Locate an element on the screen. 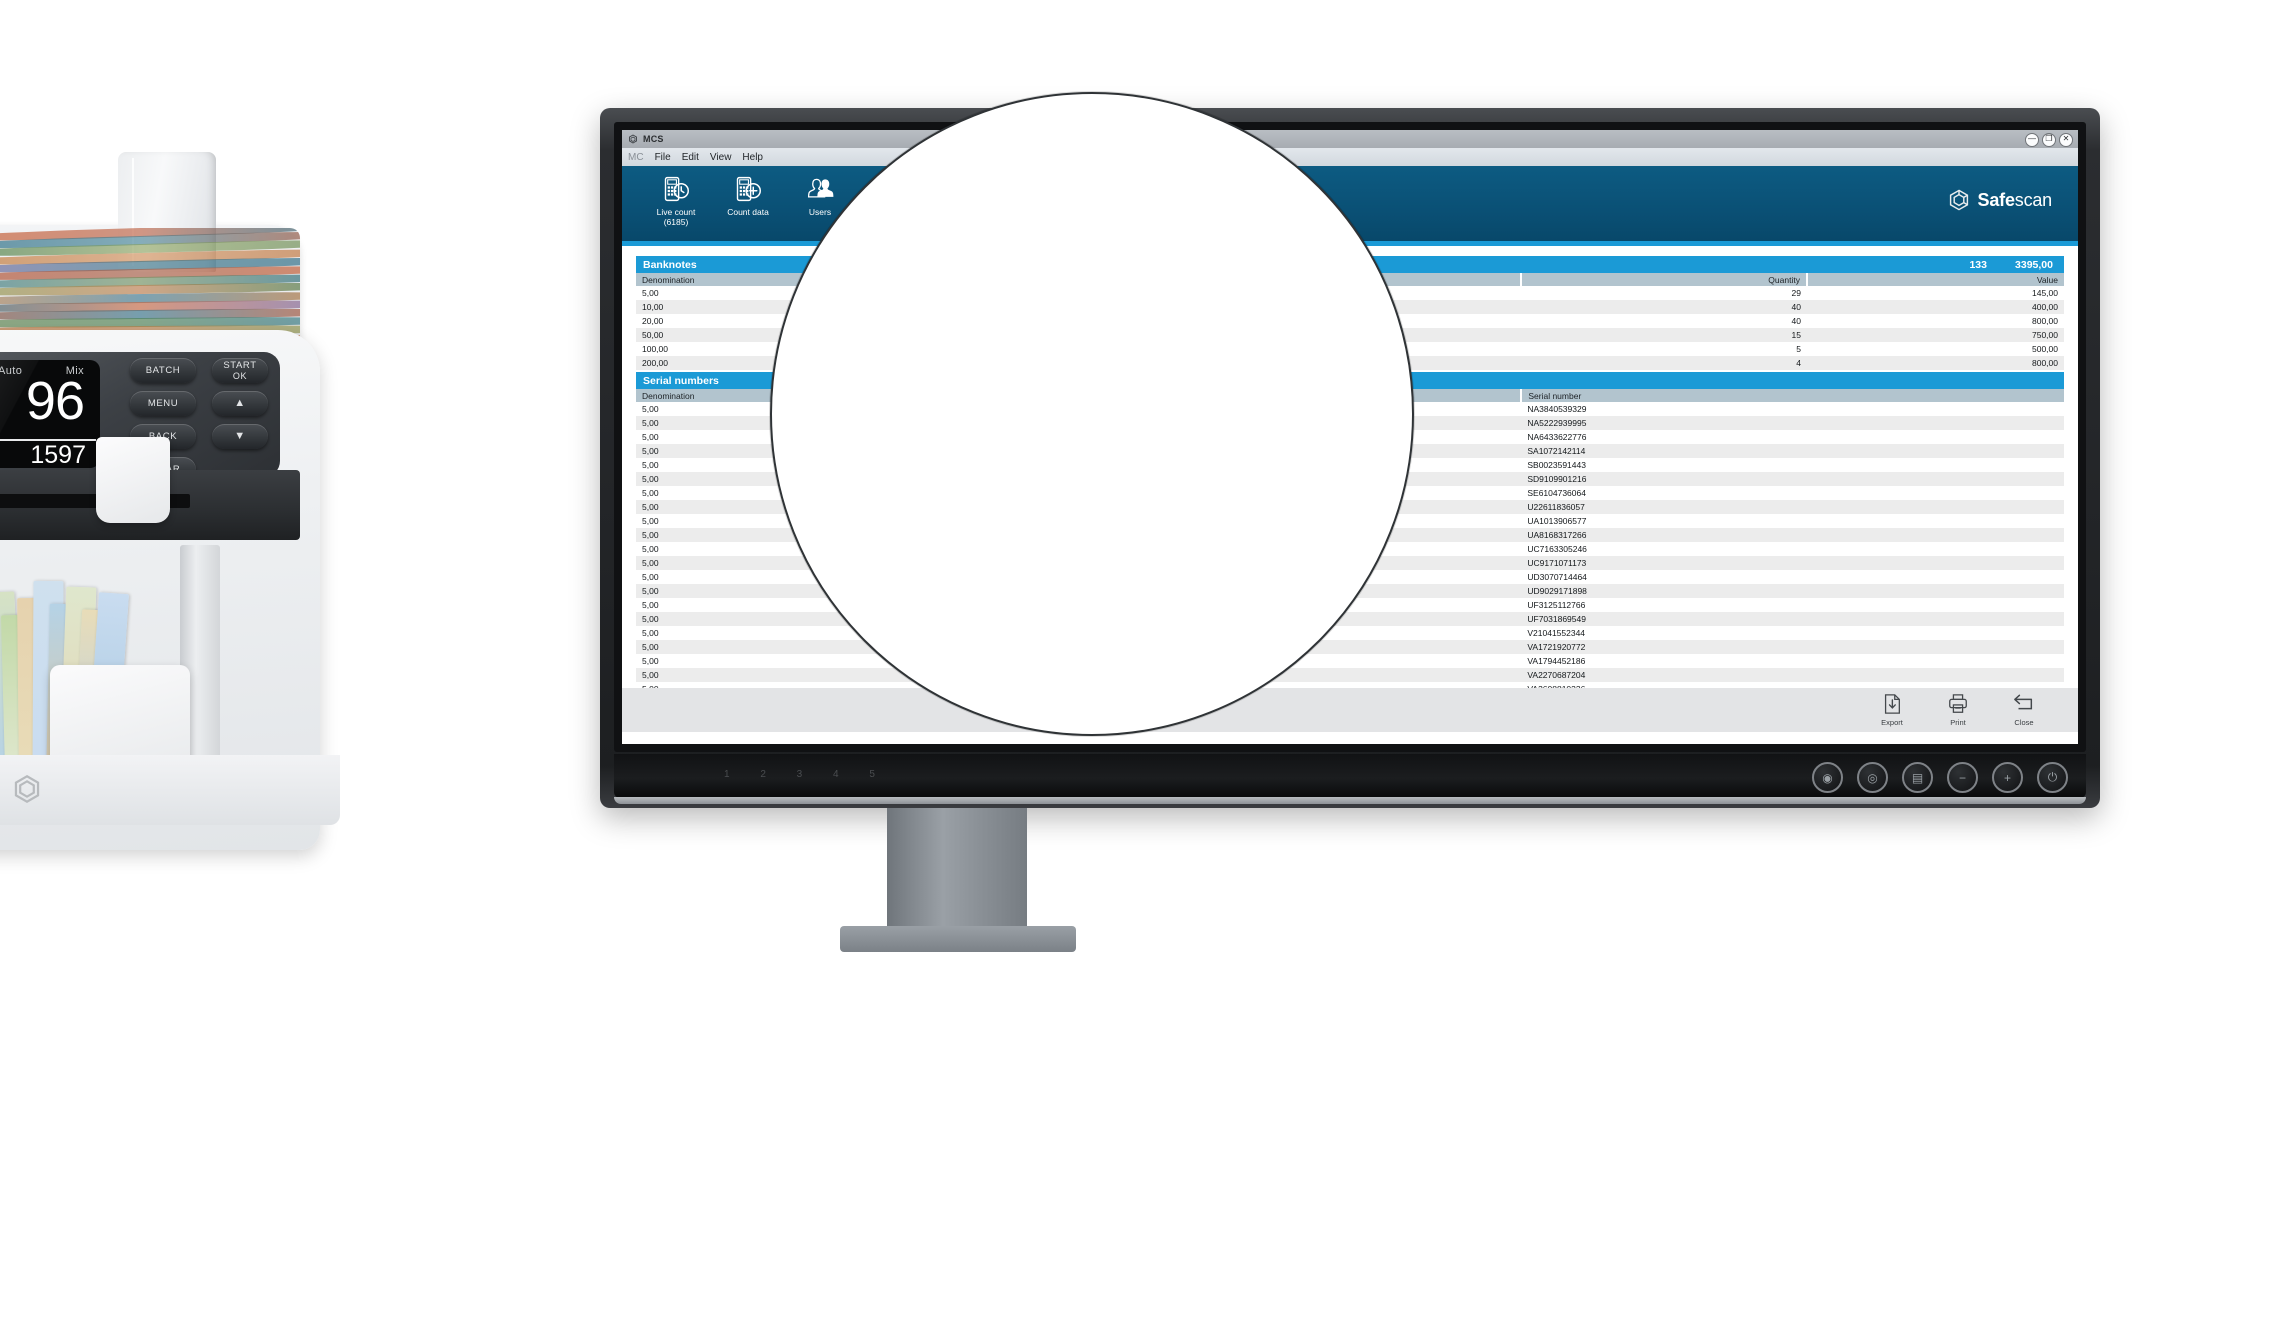  ribbon-label-line1: About is located at coordinates (1033, 249).